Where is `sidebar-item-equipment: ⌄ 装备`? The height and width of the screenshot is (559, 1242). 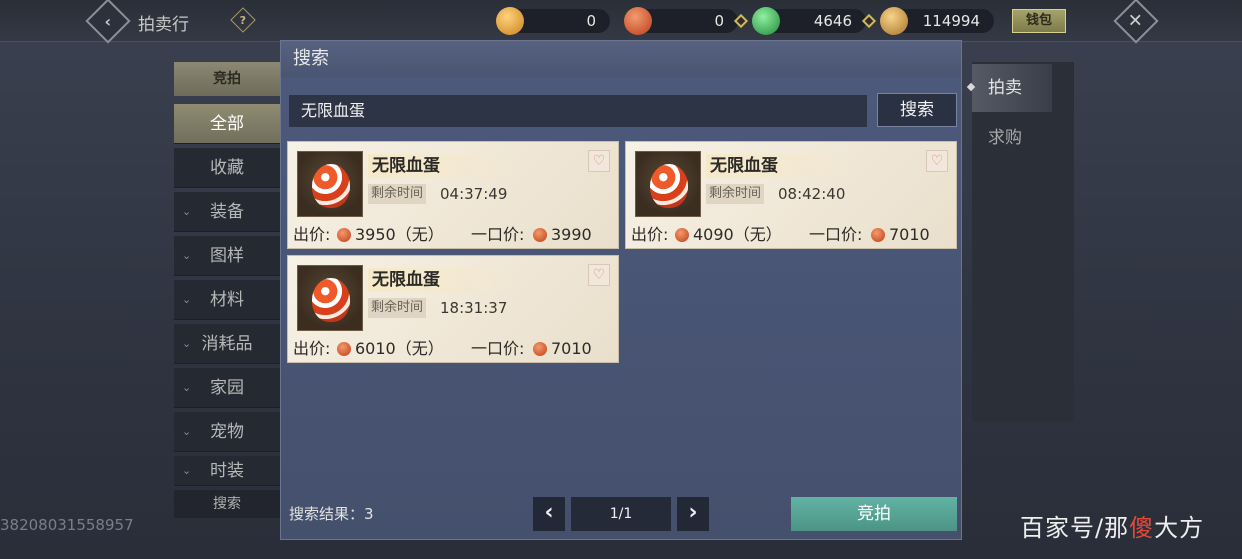 sidebar-item-equipment: ⌄ 装备 is located at coordinates (227, 212).